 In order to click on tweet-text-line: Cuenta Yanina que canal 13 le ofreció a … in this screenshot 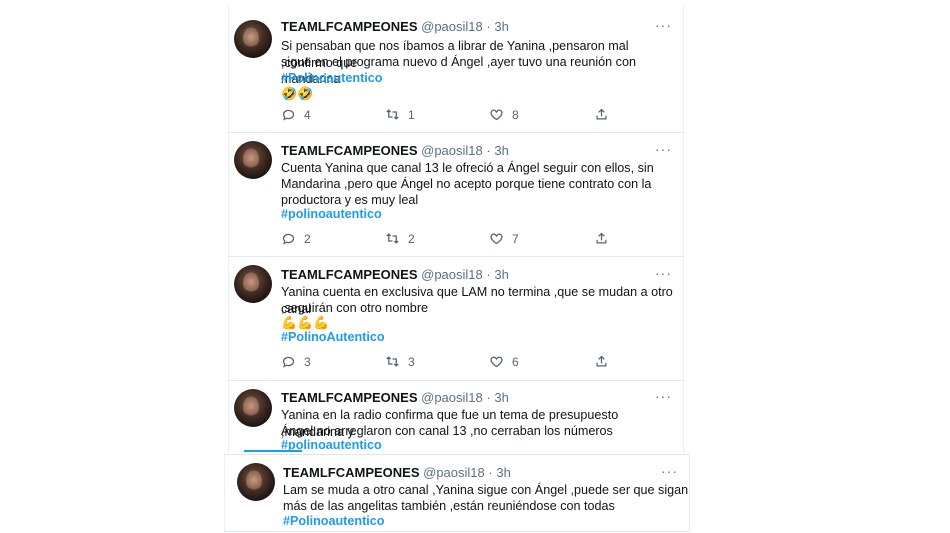, I will do `click(467, 168)`.